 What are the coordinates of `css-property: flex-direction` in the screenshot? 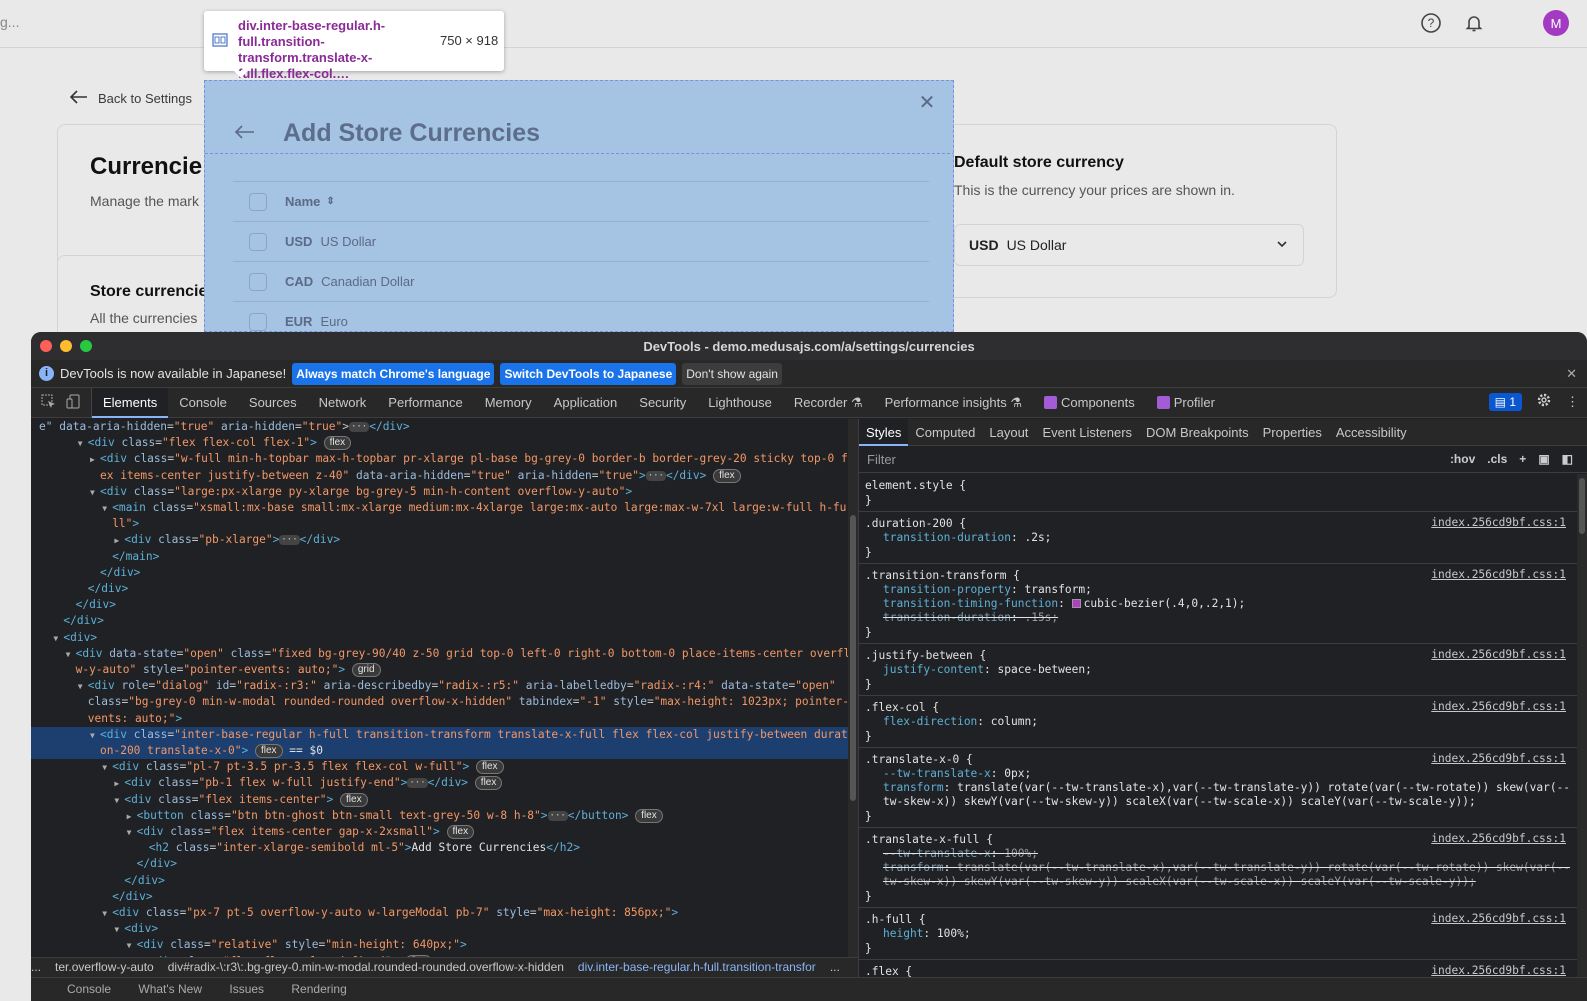 It's located at (930, 721).